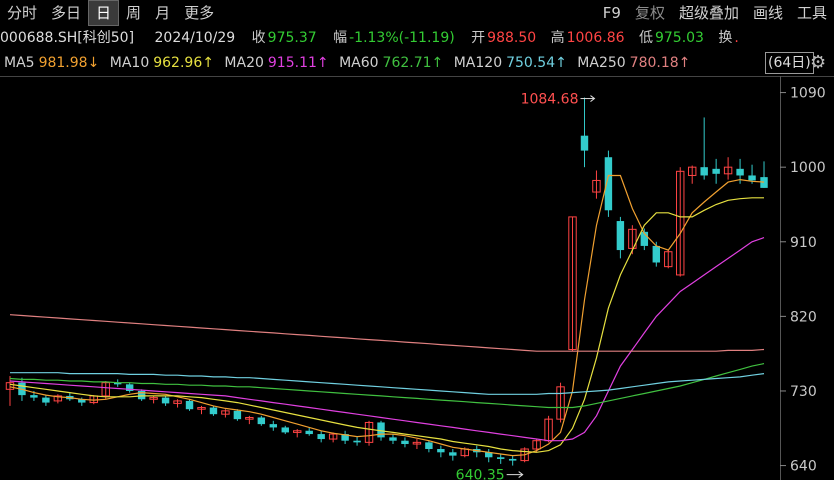 This screenshot has width=834, height=480. I want to click on f9-button: F9, so click(612, 13).